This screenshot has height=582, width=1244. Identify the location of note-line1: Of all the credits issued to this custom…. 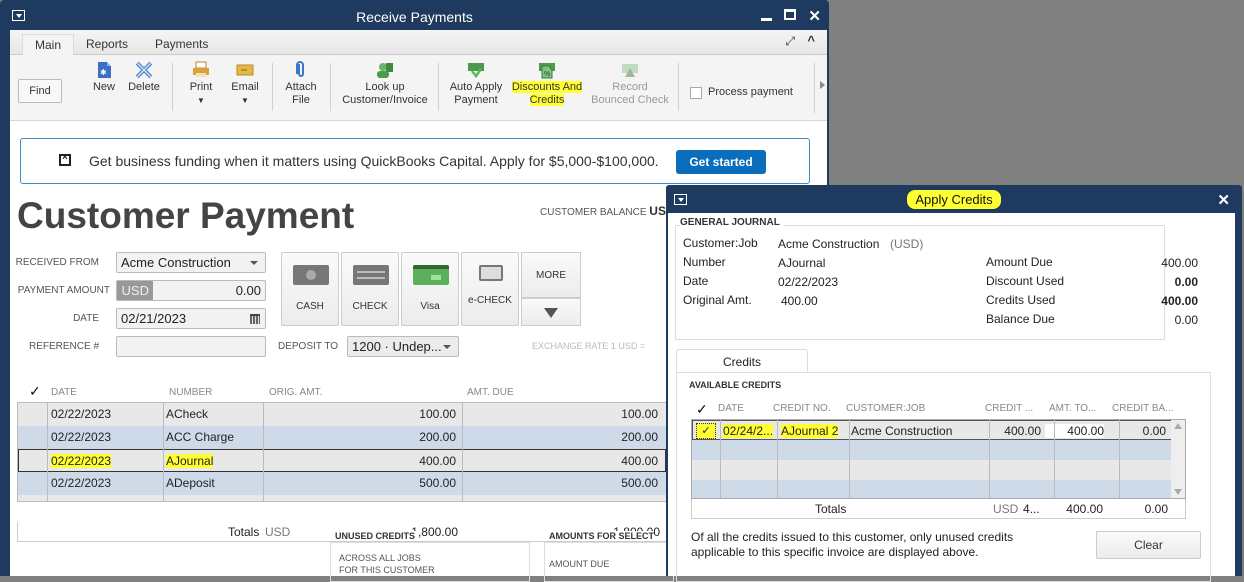
(852, 537).